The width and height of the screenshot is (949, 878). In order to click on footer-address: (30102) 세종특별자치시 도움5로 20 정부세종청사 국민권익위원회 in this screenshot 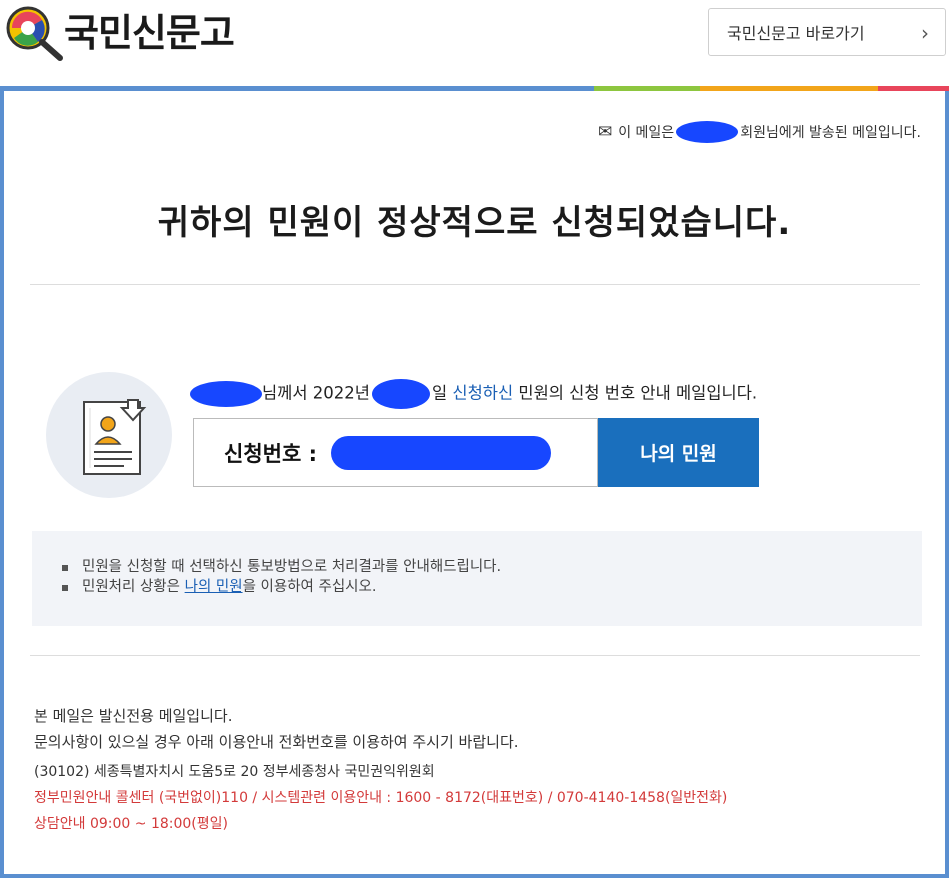, I will do `click(234, 772)`.